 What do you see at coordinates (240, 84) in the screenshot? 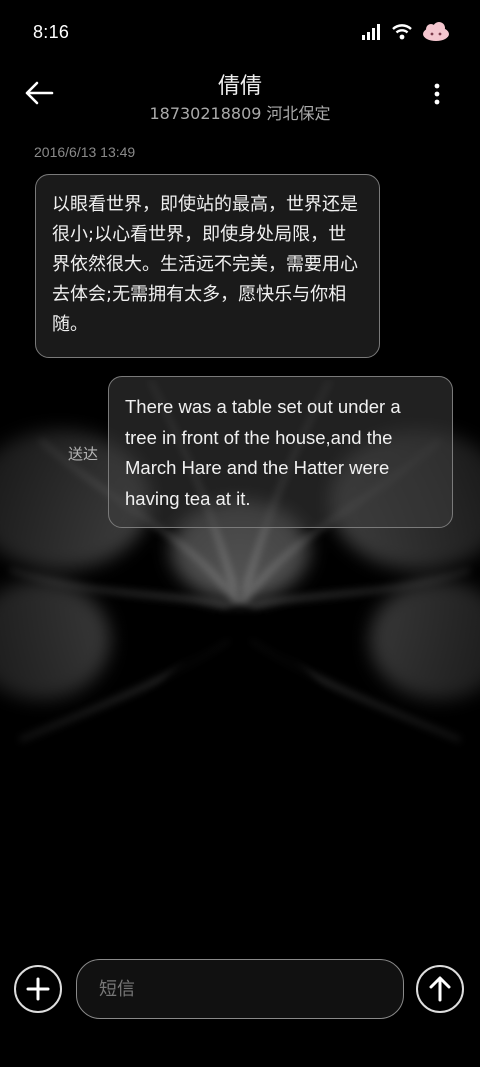
I see `contact-name: 倩倩` at bounding box center [240, 84].